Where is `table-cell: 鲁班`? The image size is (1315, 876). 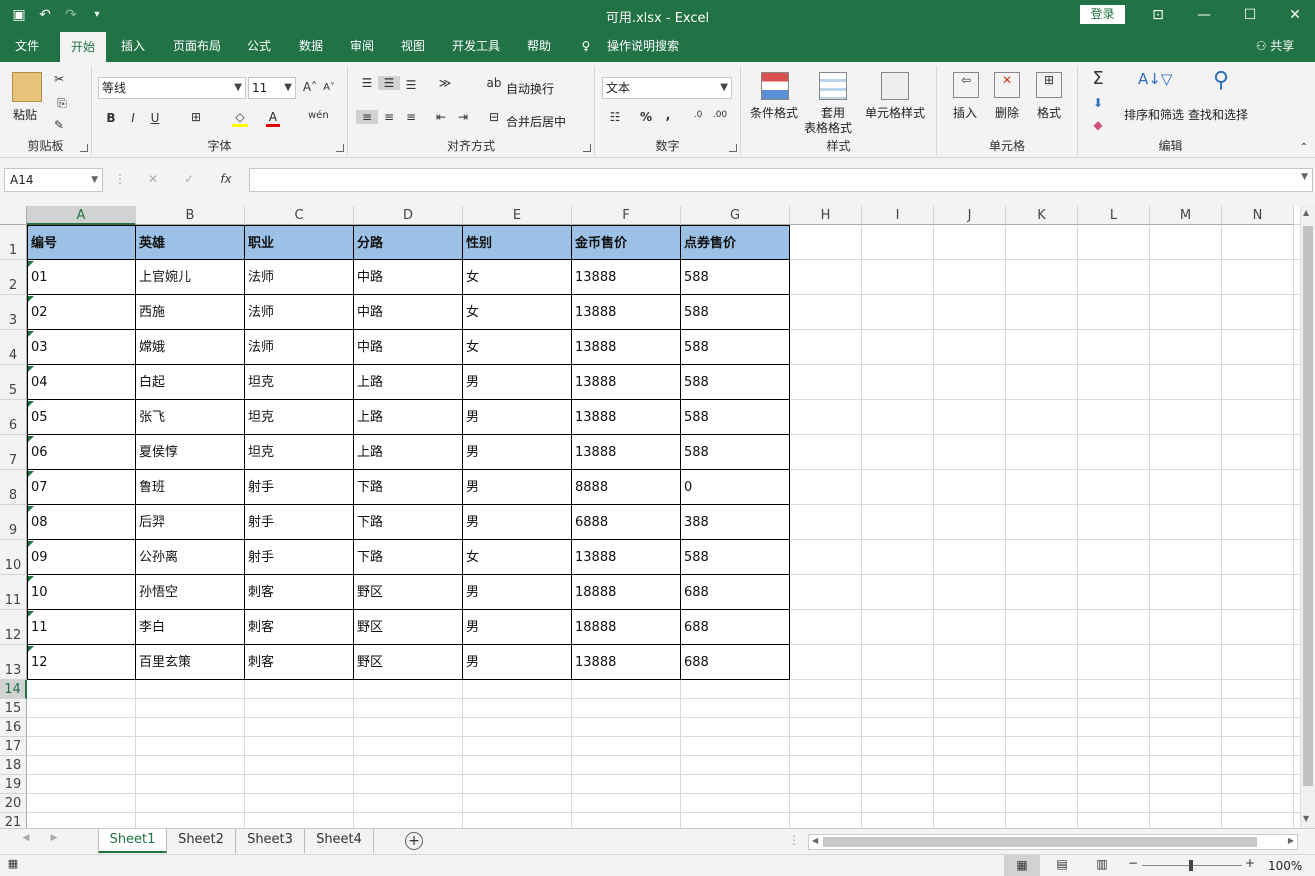 table-cell: 鲁班 is located at coordinates (190, 487).